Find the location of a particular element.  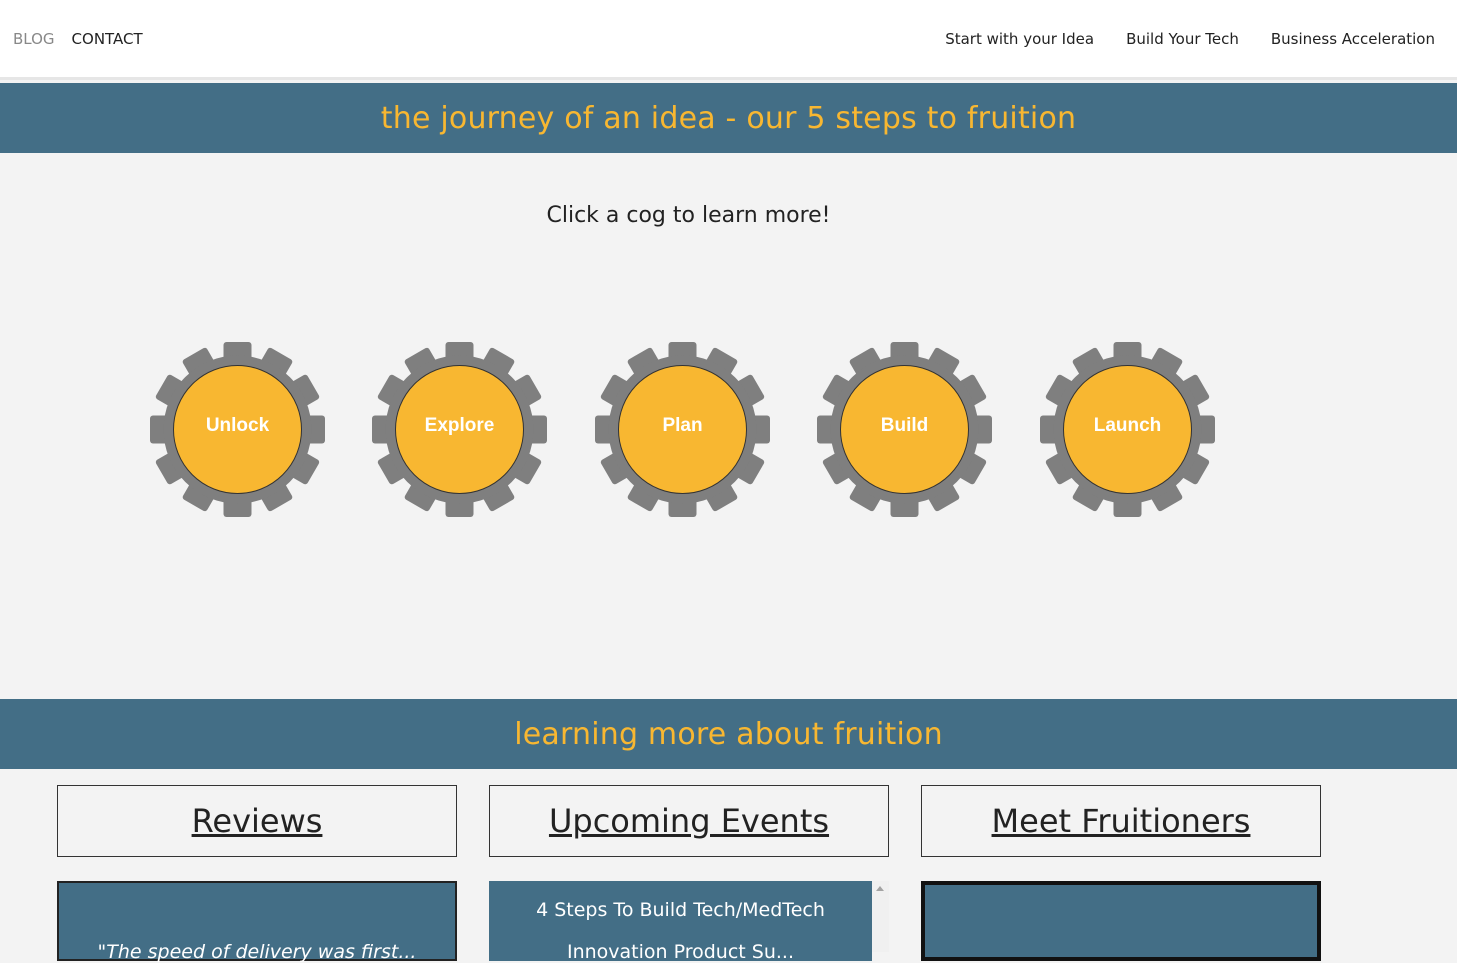

cog-unlock: Unlock is located at coordinates (237, 429).